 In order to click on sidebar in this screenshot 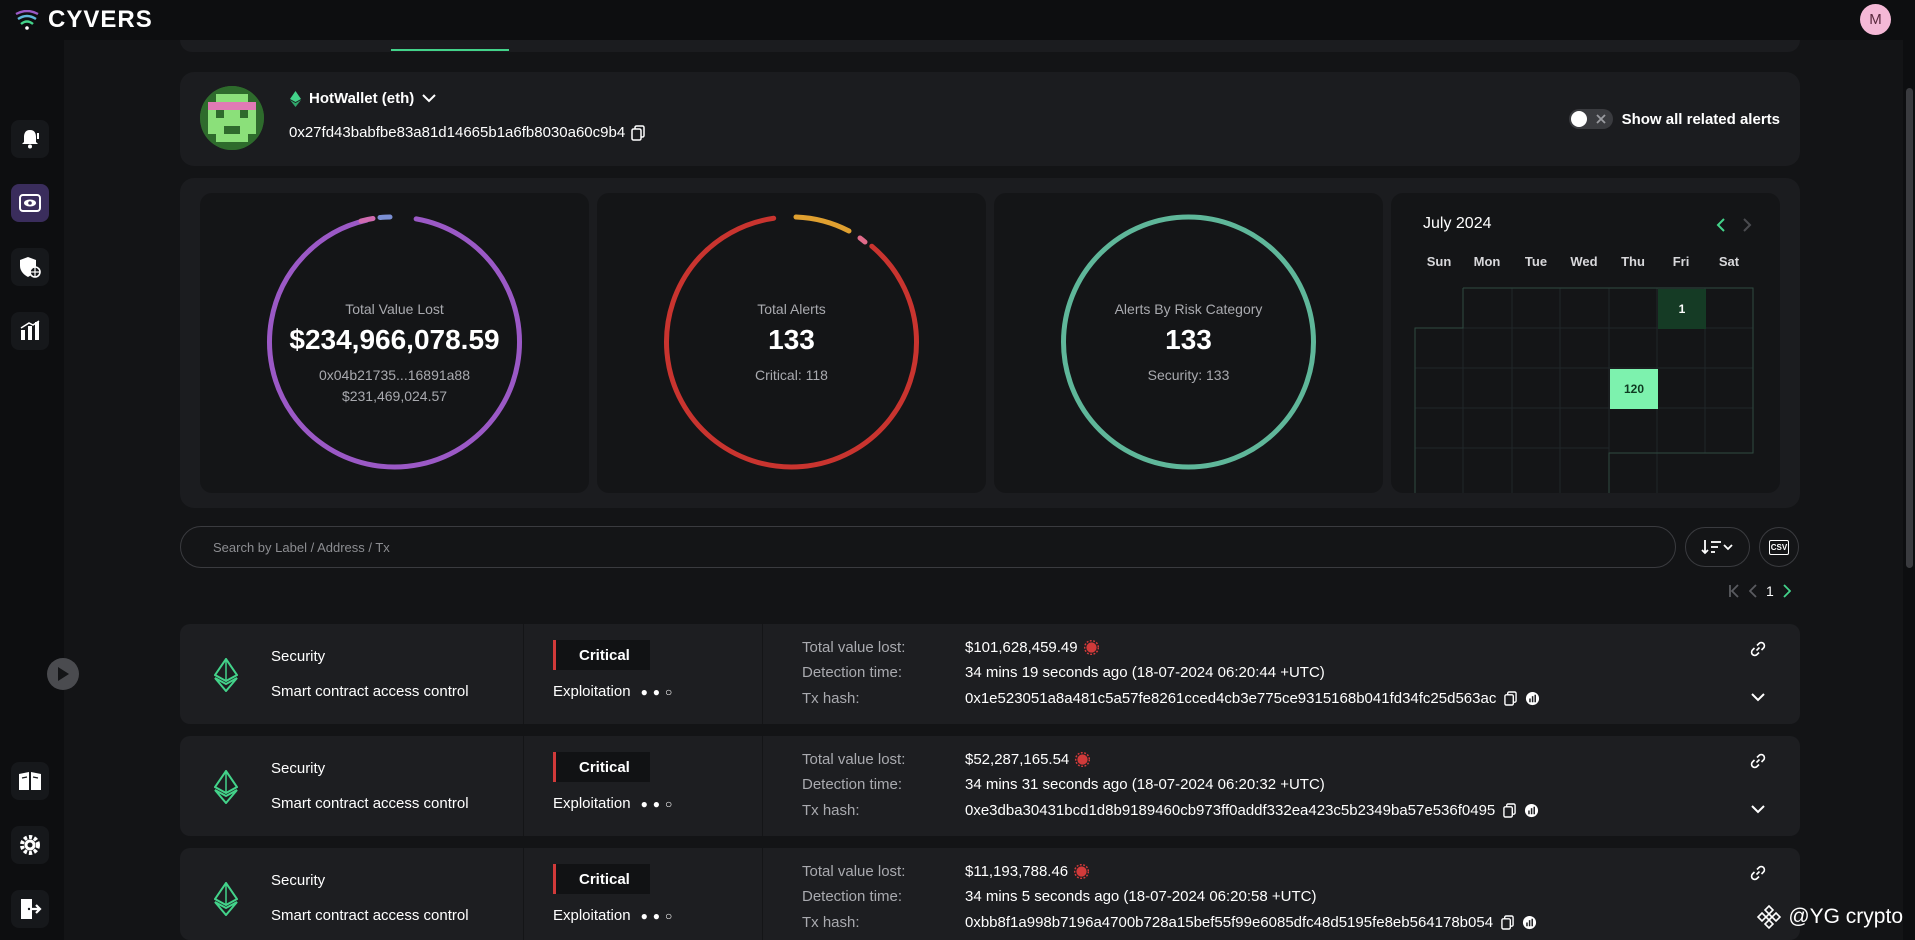, I will do `click(32, 490)`.